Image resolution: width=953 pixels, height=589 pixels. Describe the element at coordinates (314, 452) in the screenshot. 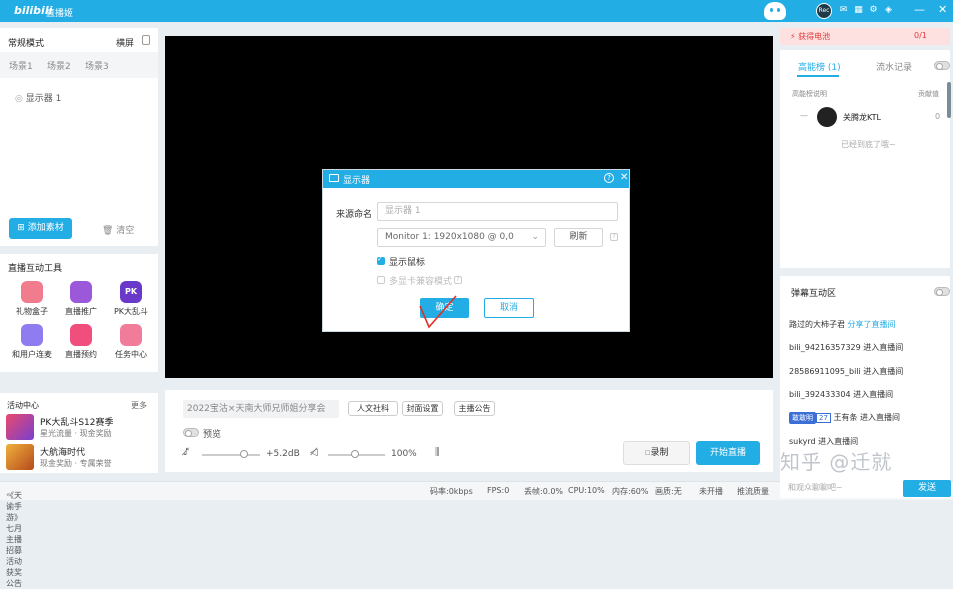

I see `speaker-mute-icon: ◁̸` at that location.